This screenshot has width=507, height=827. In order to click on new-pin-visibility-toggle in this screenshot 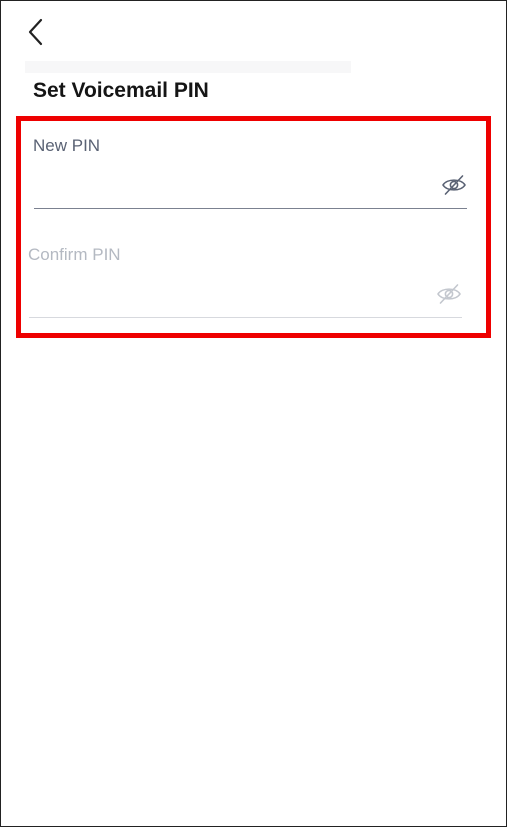, I will do `click(454, 185)`.